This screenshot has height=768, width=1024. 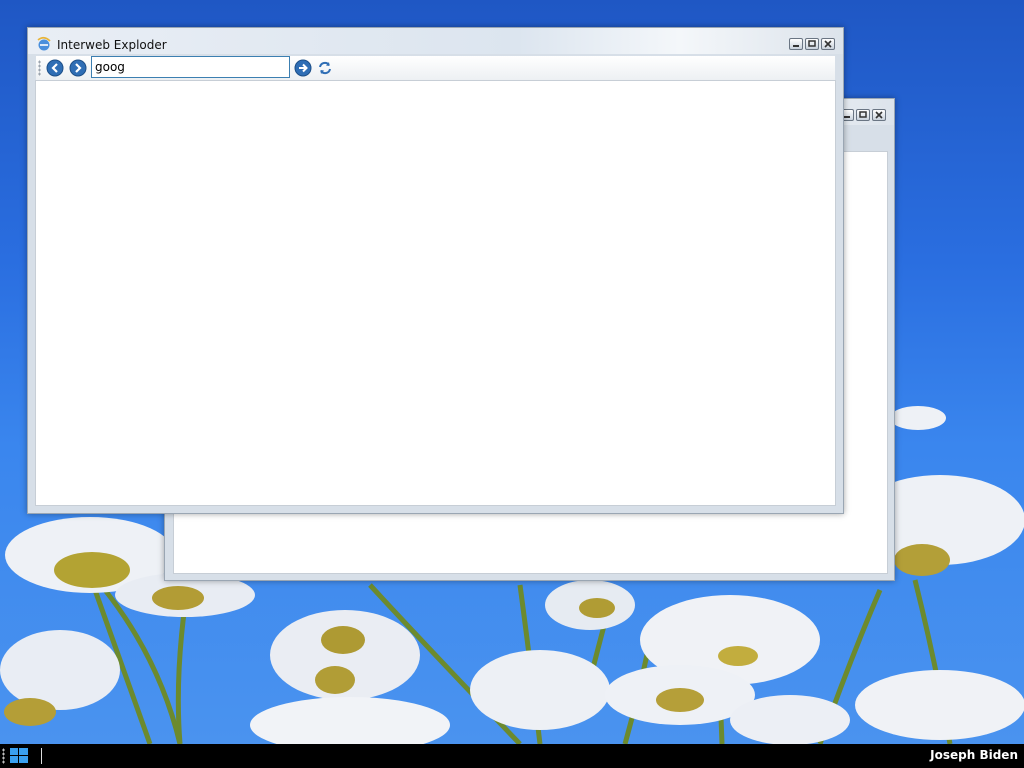 What do you see at coordinates (3, 756) in the screenshot?
I see `taskbar-grip` at bounding box center [3, 756].